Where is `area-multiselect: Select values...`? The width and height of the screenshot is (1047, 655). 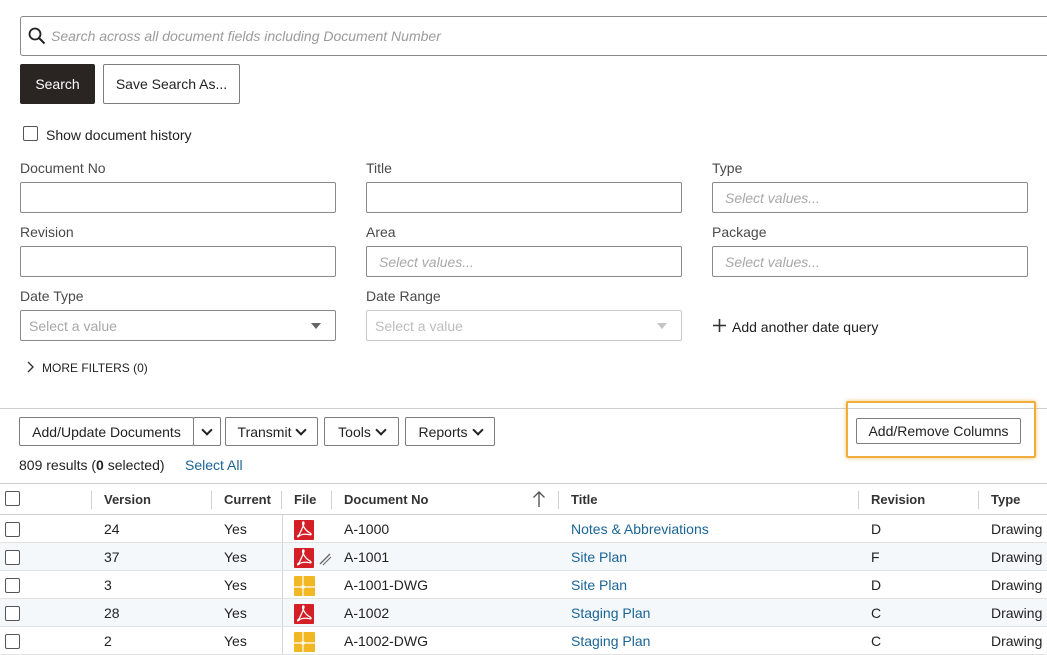
area-multiselect: Select values... is located at coordinates (524, 261).